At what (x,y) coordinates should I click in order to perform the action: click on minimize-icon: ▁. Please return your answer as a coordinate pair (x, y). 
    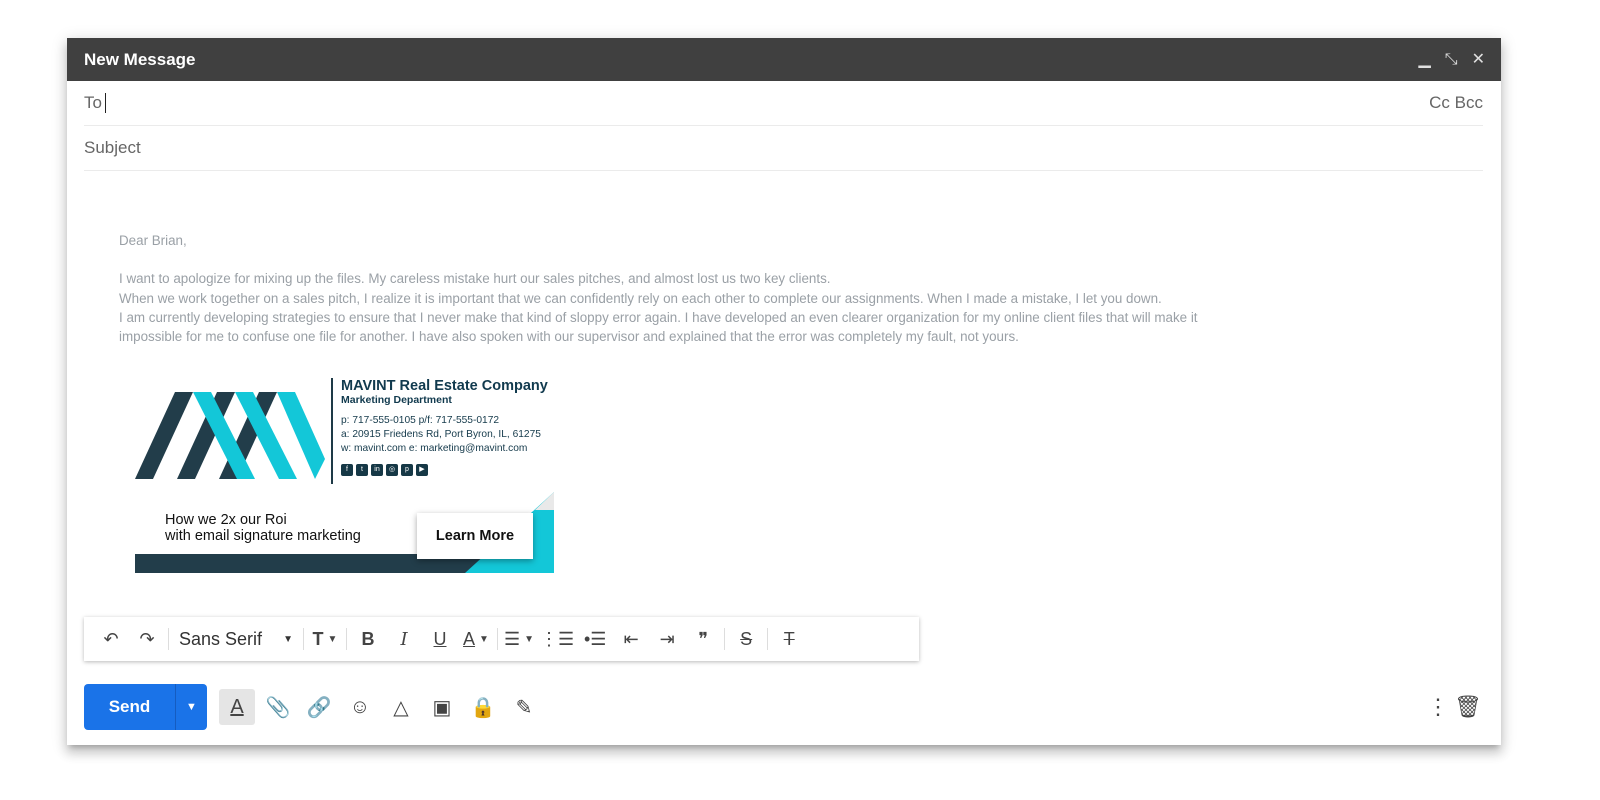
    Looking at the image, I should click on (1424, 59).